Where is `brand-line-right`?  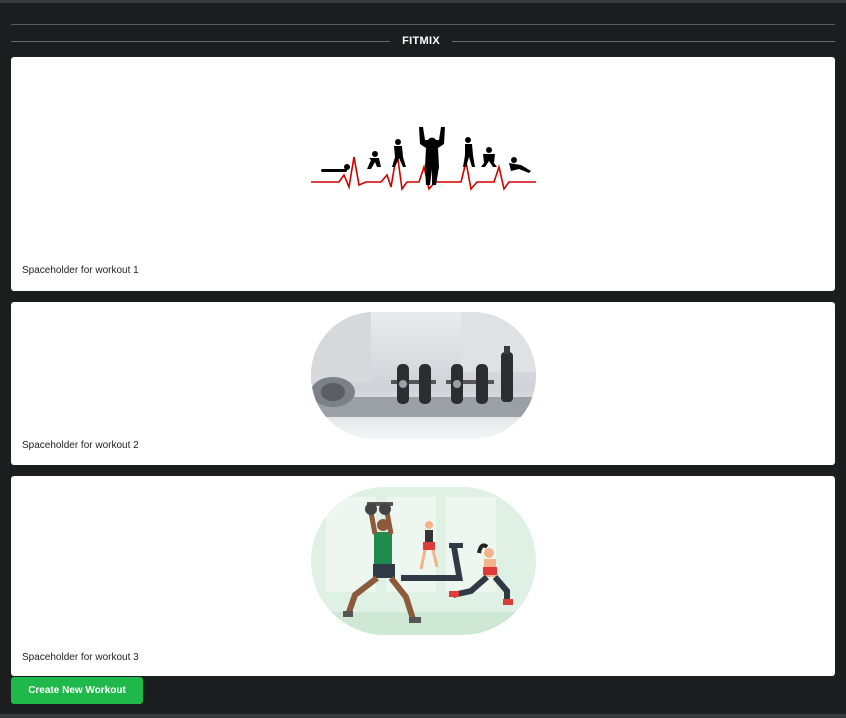 brand-line-right is located at coordinates (643, 41).